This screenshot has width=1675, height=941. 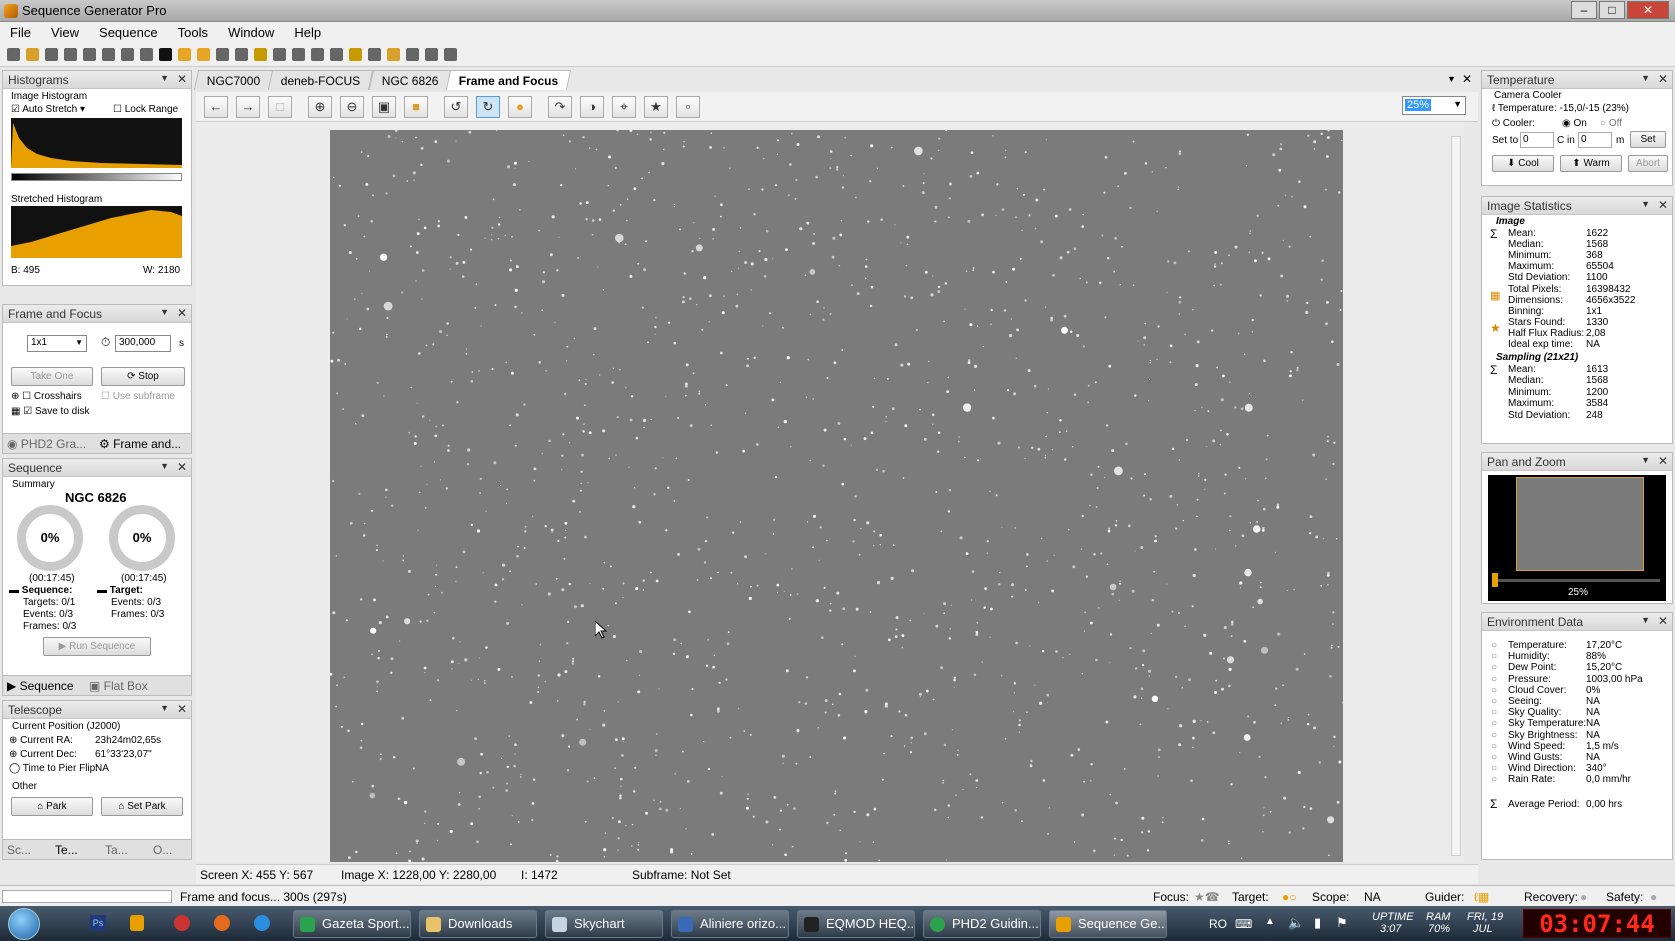 I want to click on crosshairs-checkbox: ⊕ ☐ Crosshairs, so click(x=46, y=396).